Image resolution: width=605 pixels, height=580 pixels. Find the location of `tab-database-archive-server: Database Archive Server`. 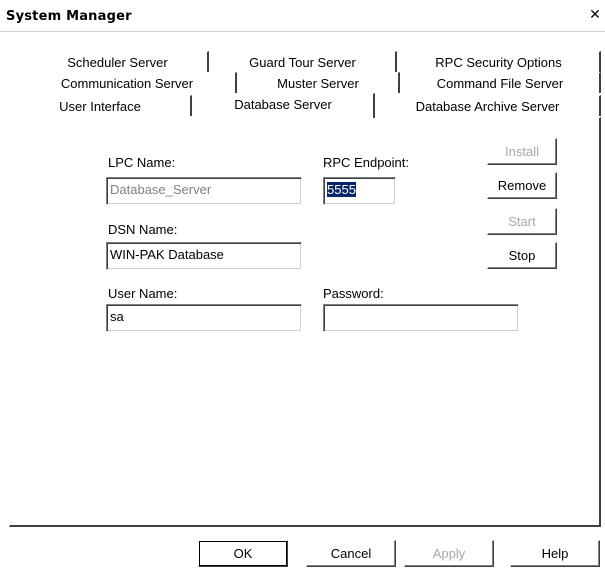

tab-database-archive-server: Database Archive Server is located at coordinates (488, 105).